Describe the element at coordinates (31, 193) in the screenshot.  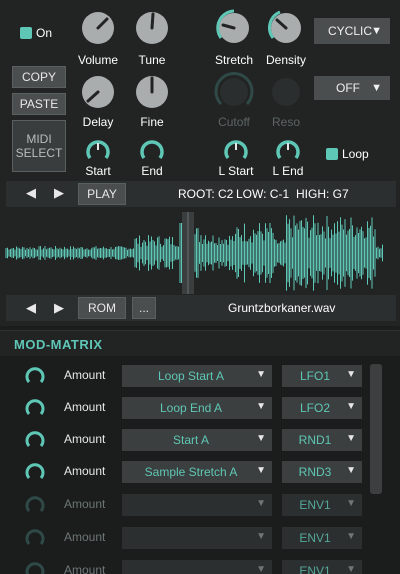
I see `prev-arrow-icon: ◀` at that location.